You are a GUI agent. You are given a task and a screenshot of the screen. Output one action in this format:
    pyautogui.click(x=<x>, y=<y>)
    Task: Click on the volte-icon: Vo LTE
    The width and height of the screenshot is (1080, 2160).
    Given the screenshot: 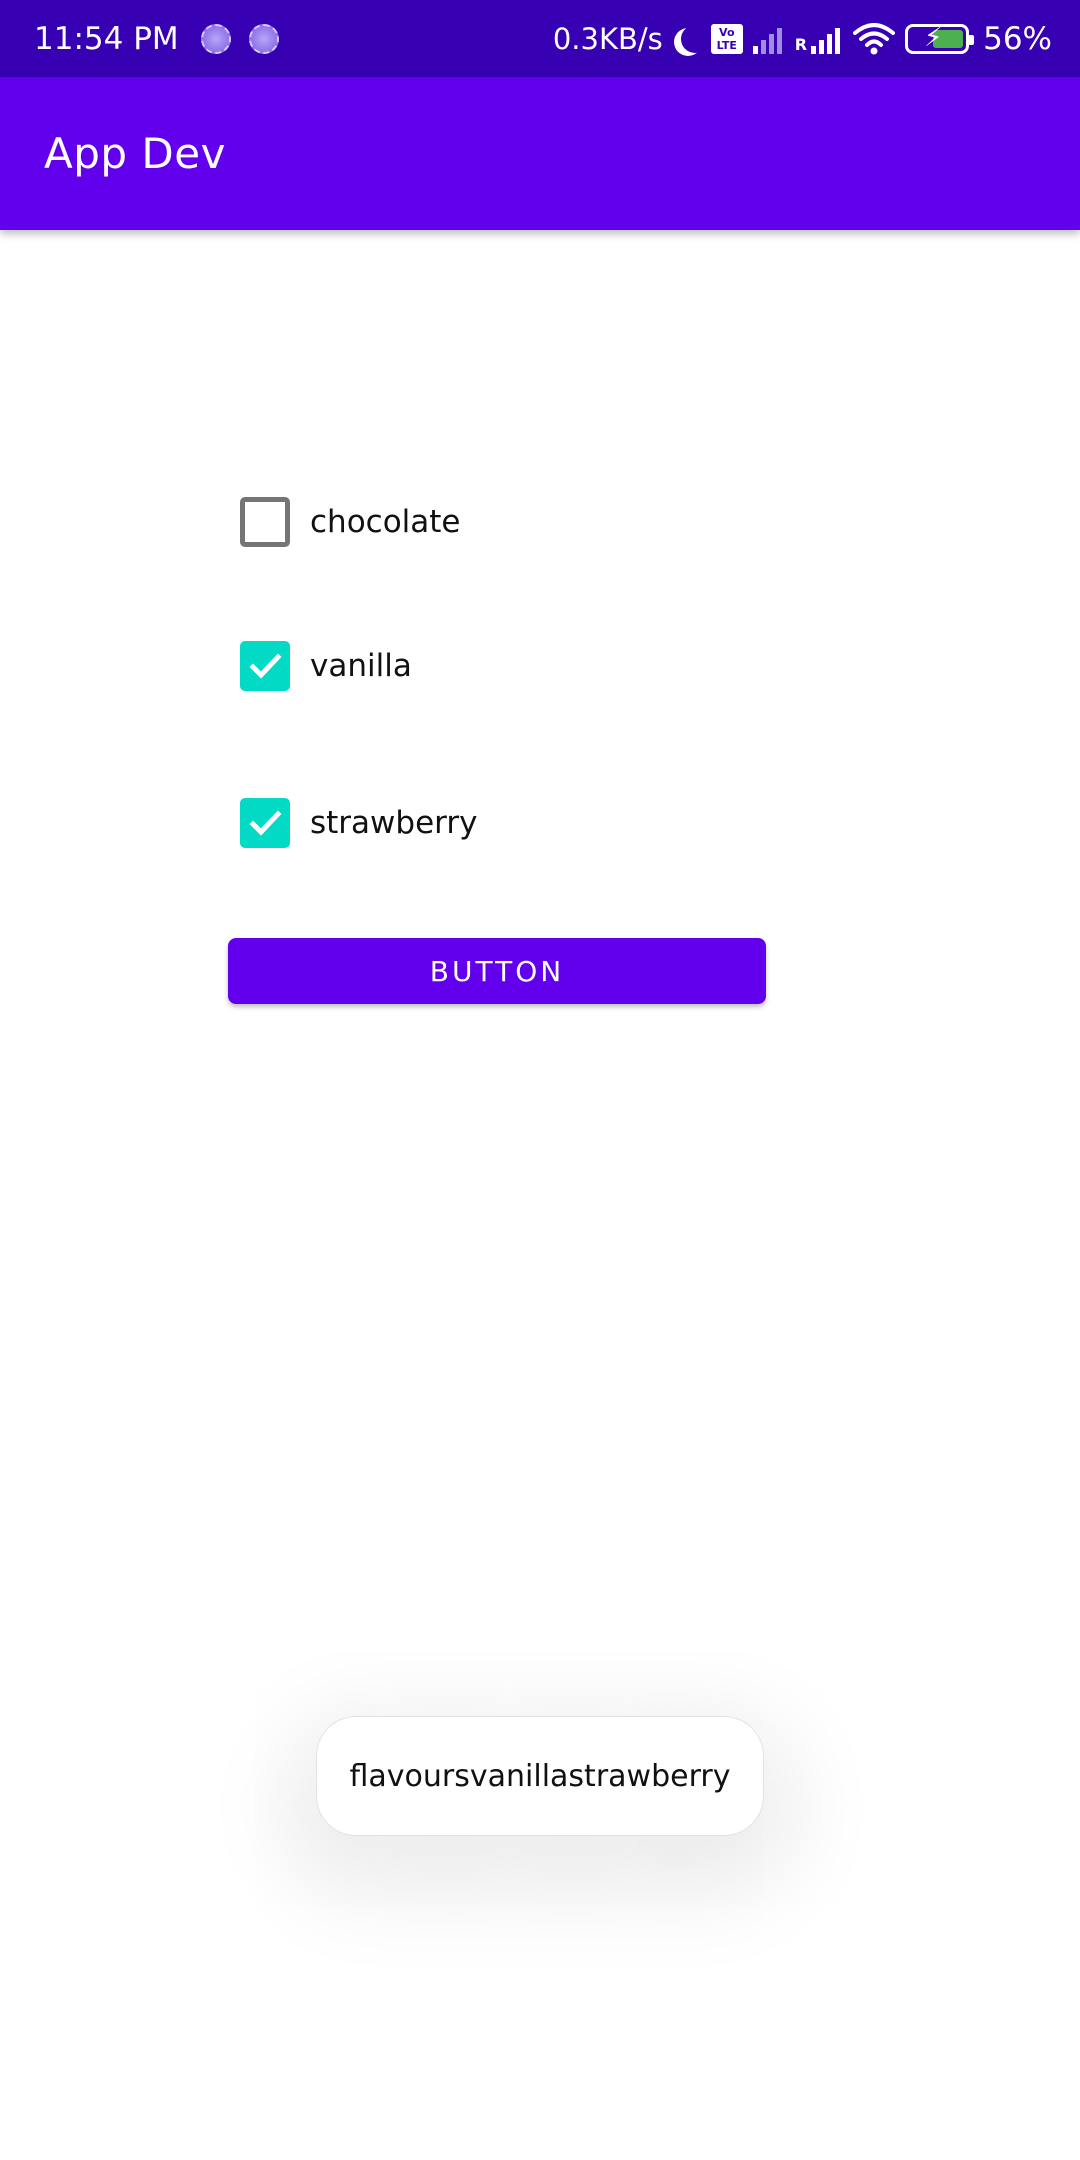 What is the action you would take?
    pyautogui.click(x=726, y=38)
    